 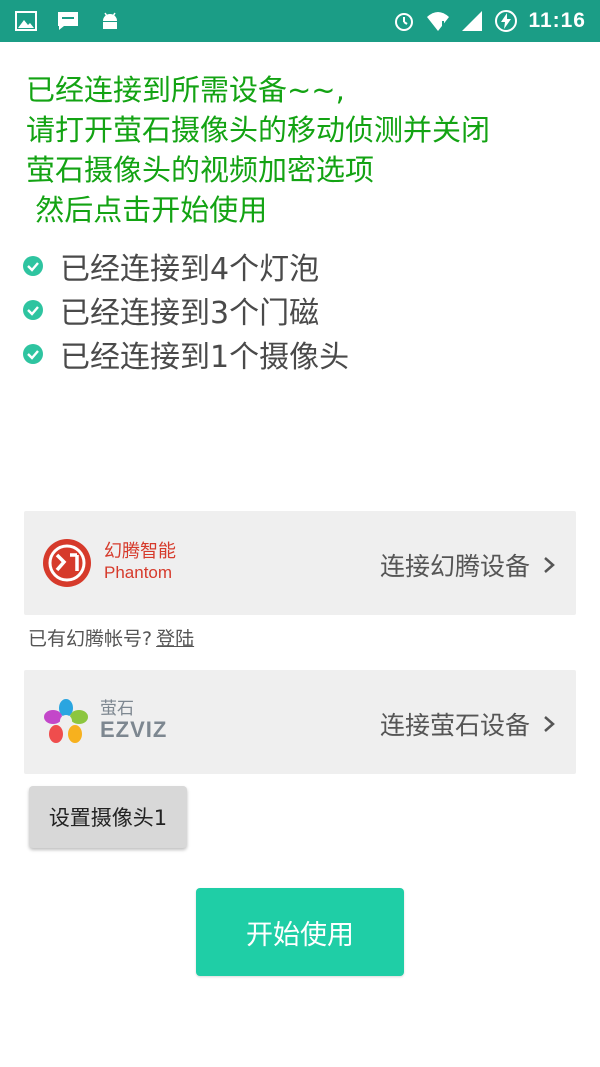 What do you see at coordinates (438, 21) in the screenshot?
I see `wifi-icon` at bounding box center [438, 21].